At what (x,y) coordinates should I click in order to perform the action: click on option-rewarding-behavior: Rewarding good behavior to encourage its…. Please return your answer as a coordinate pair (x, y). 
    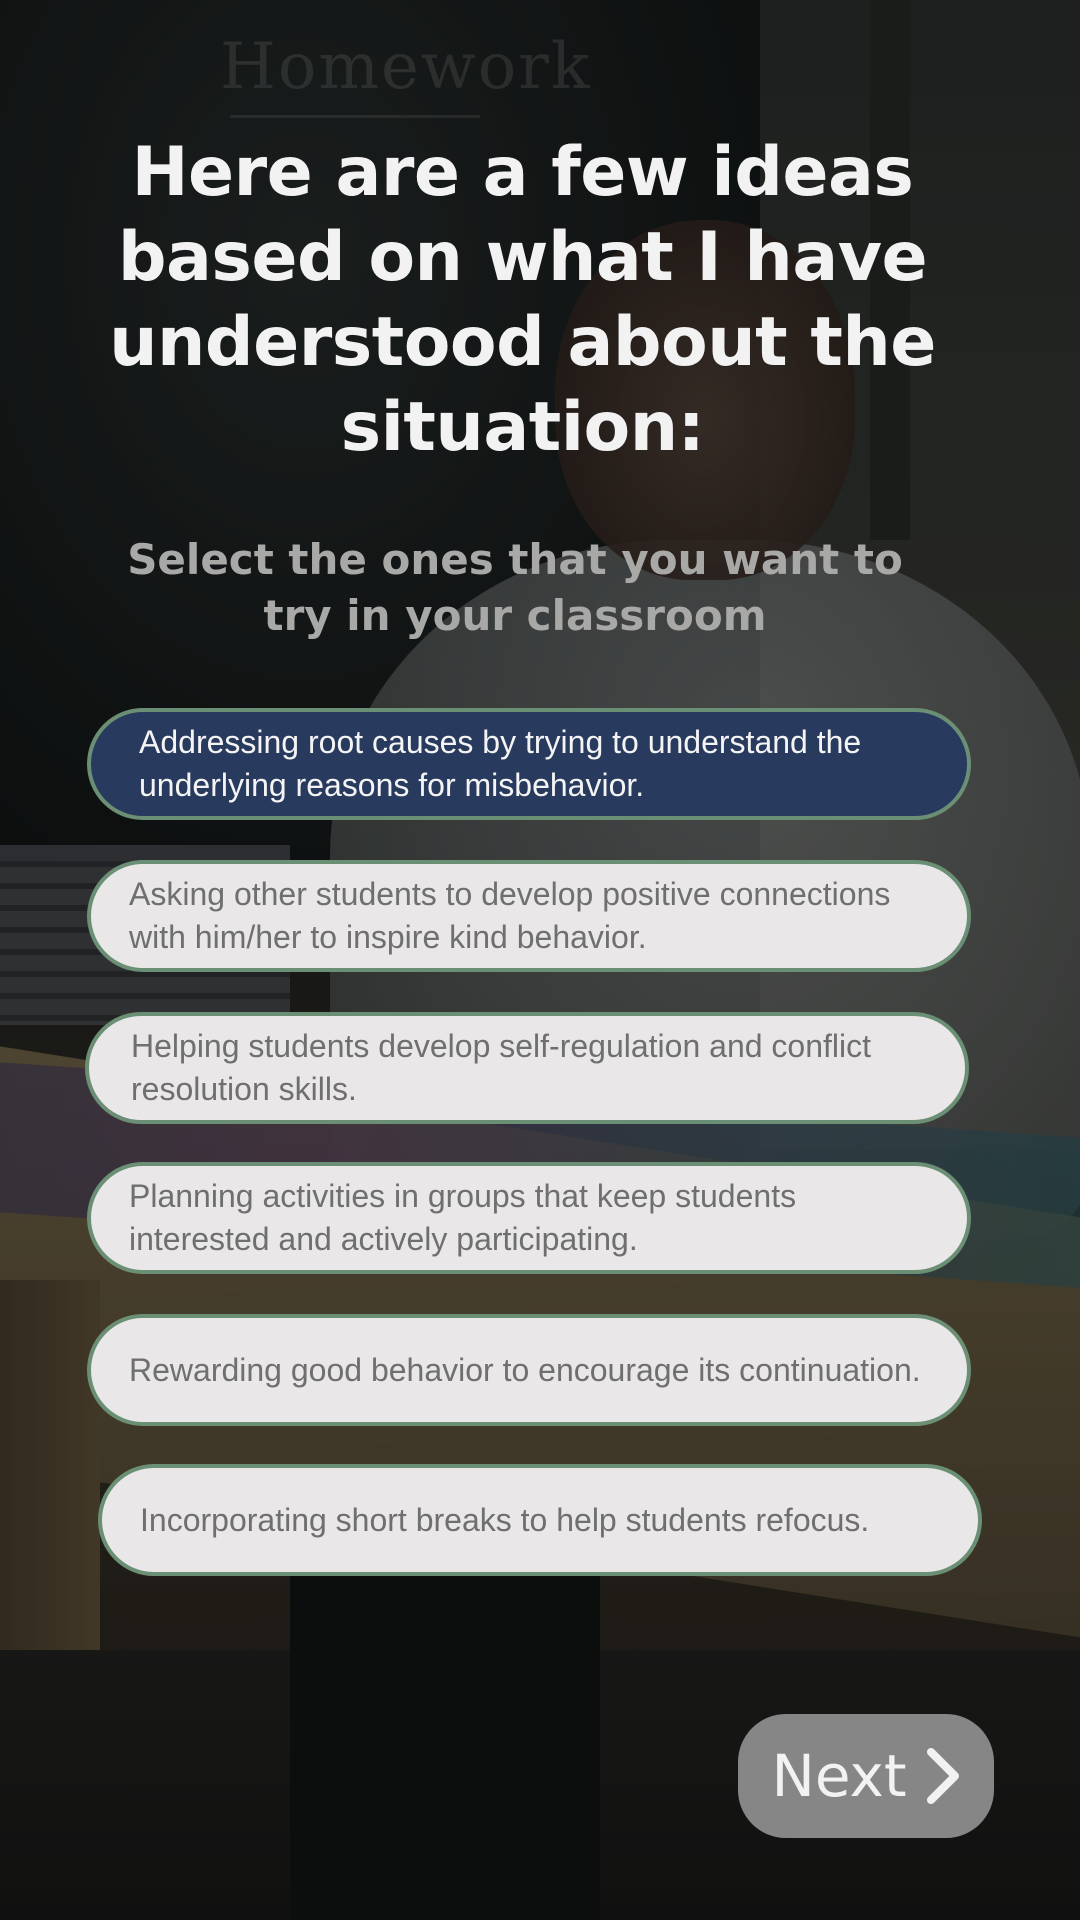
    Looking at the image, I should click on (529, 1370).